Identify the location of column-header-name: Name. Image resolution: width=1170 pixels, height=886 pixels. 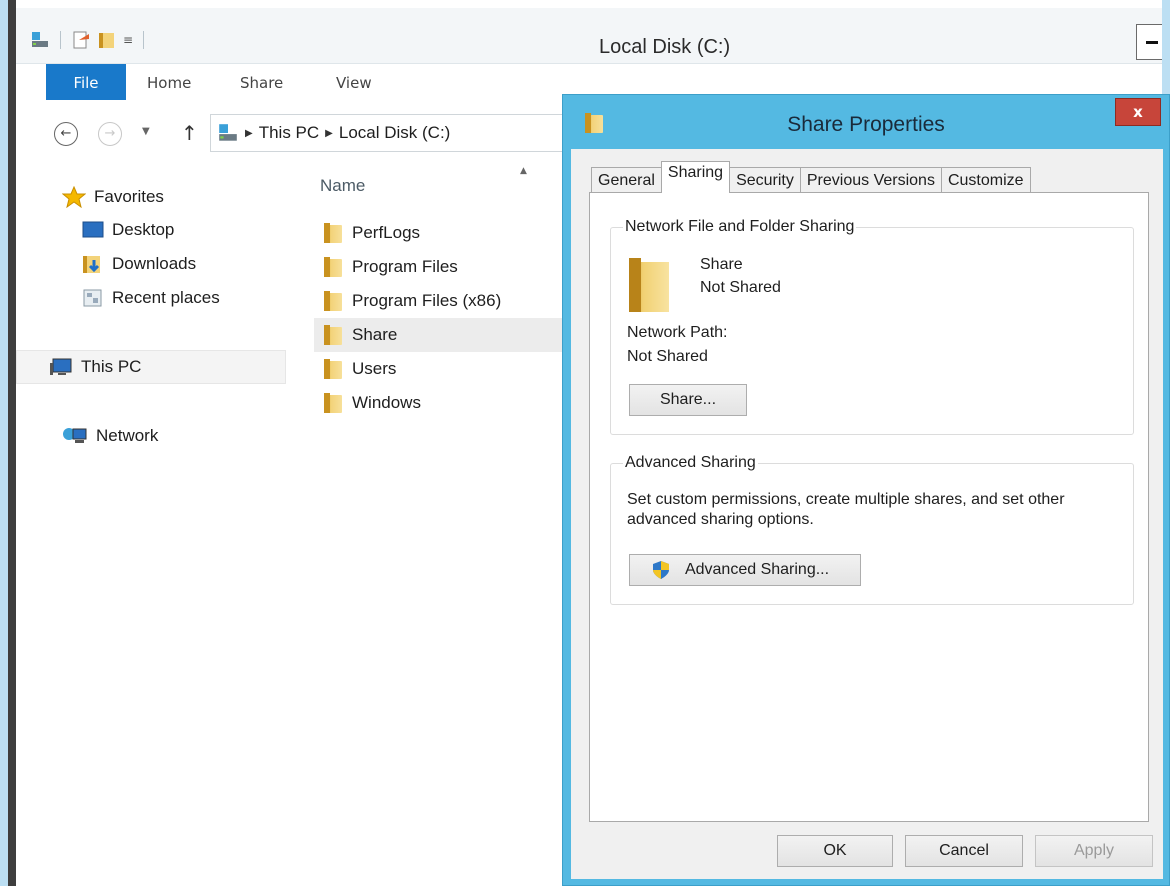
(342, 186).